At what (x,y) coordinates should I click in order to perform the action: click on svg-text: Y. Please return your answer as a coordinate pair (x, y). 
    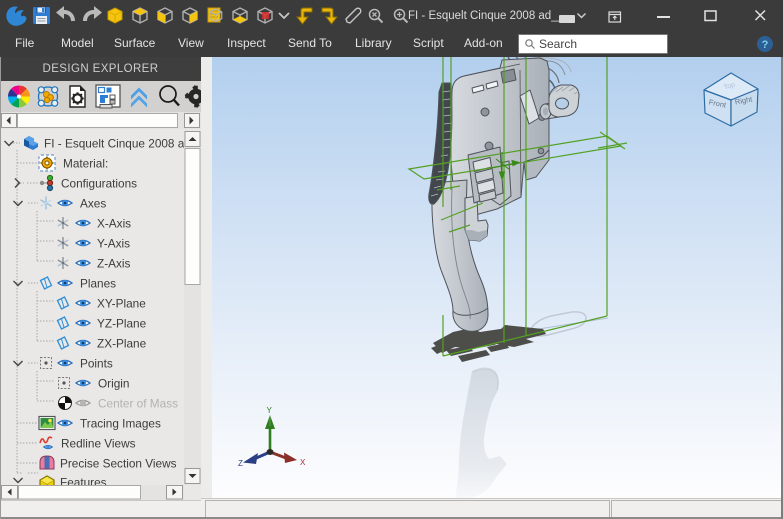
    Looking at the image, I should click on (270, 410).